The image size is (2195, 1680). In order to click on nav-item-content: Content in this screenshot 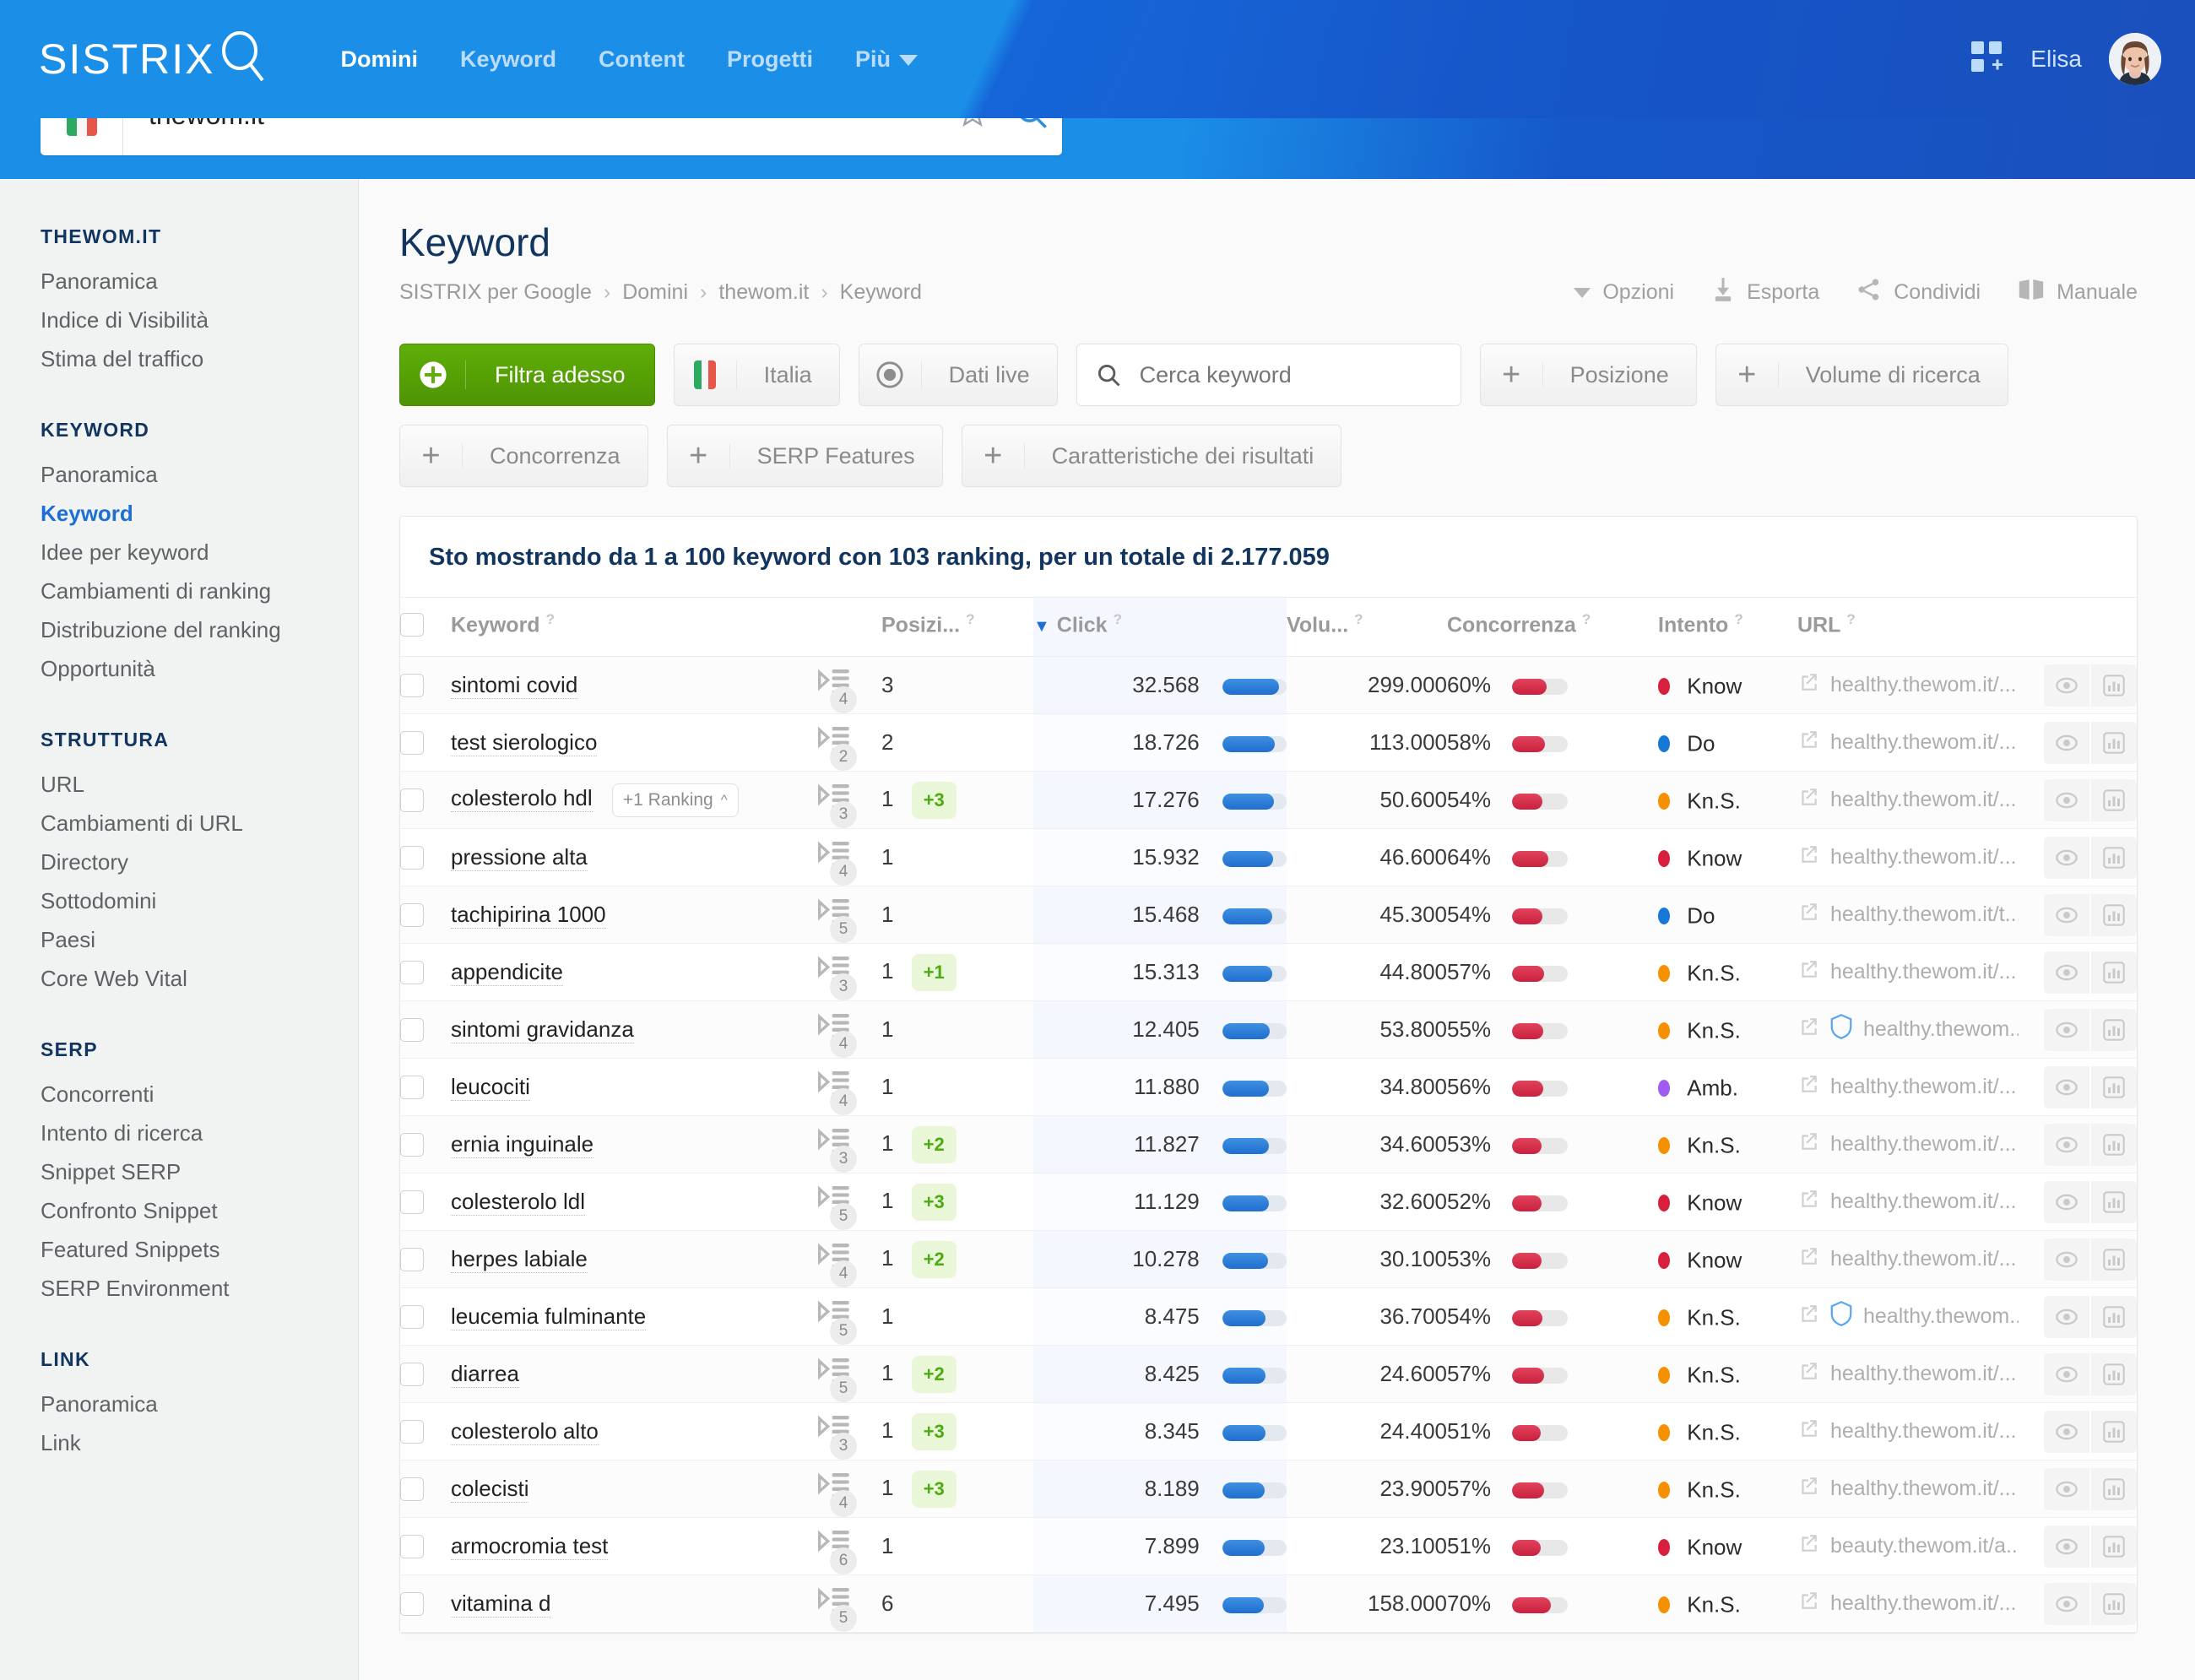, I will do `click(641, 59)`.